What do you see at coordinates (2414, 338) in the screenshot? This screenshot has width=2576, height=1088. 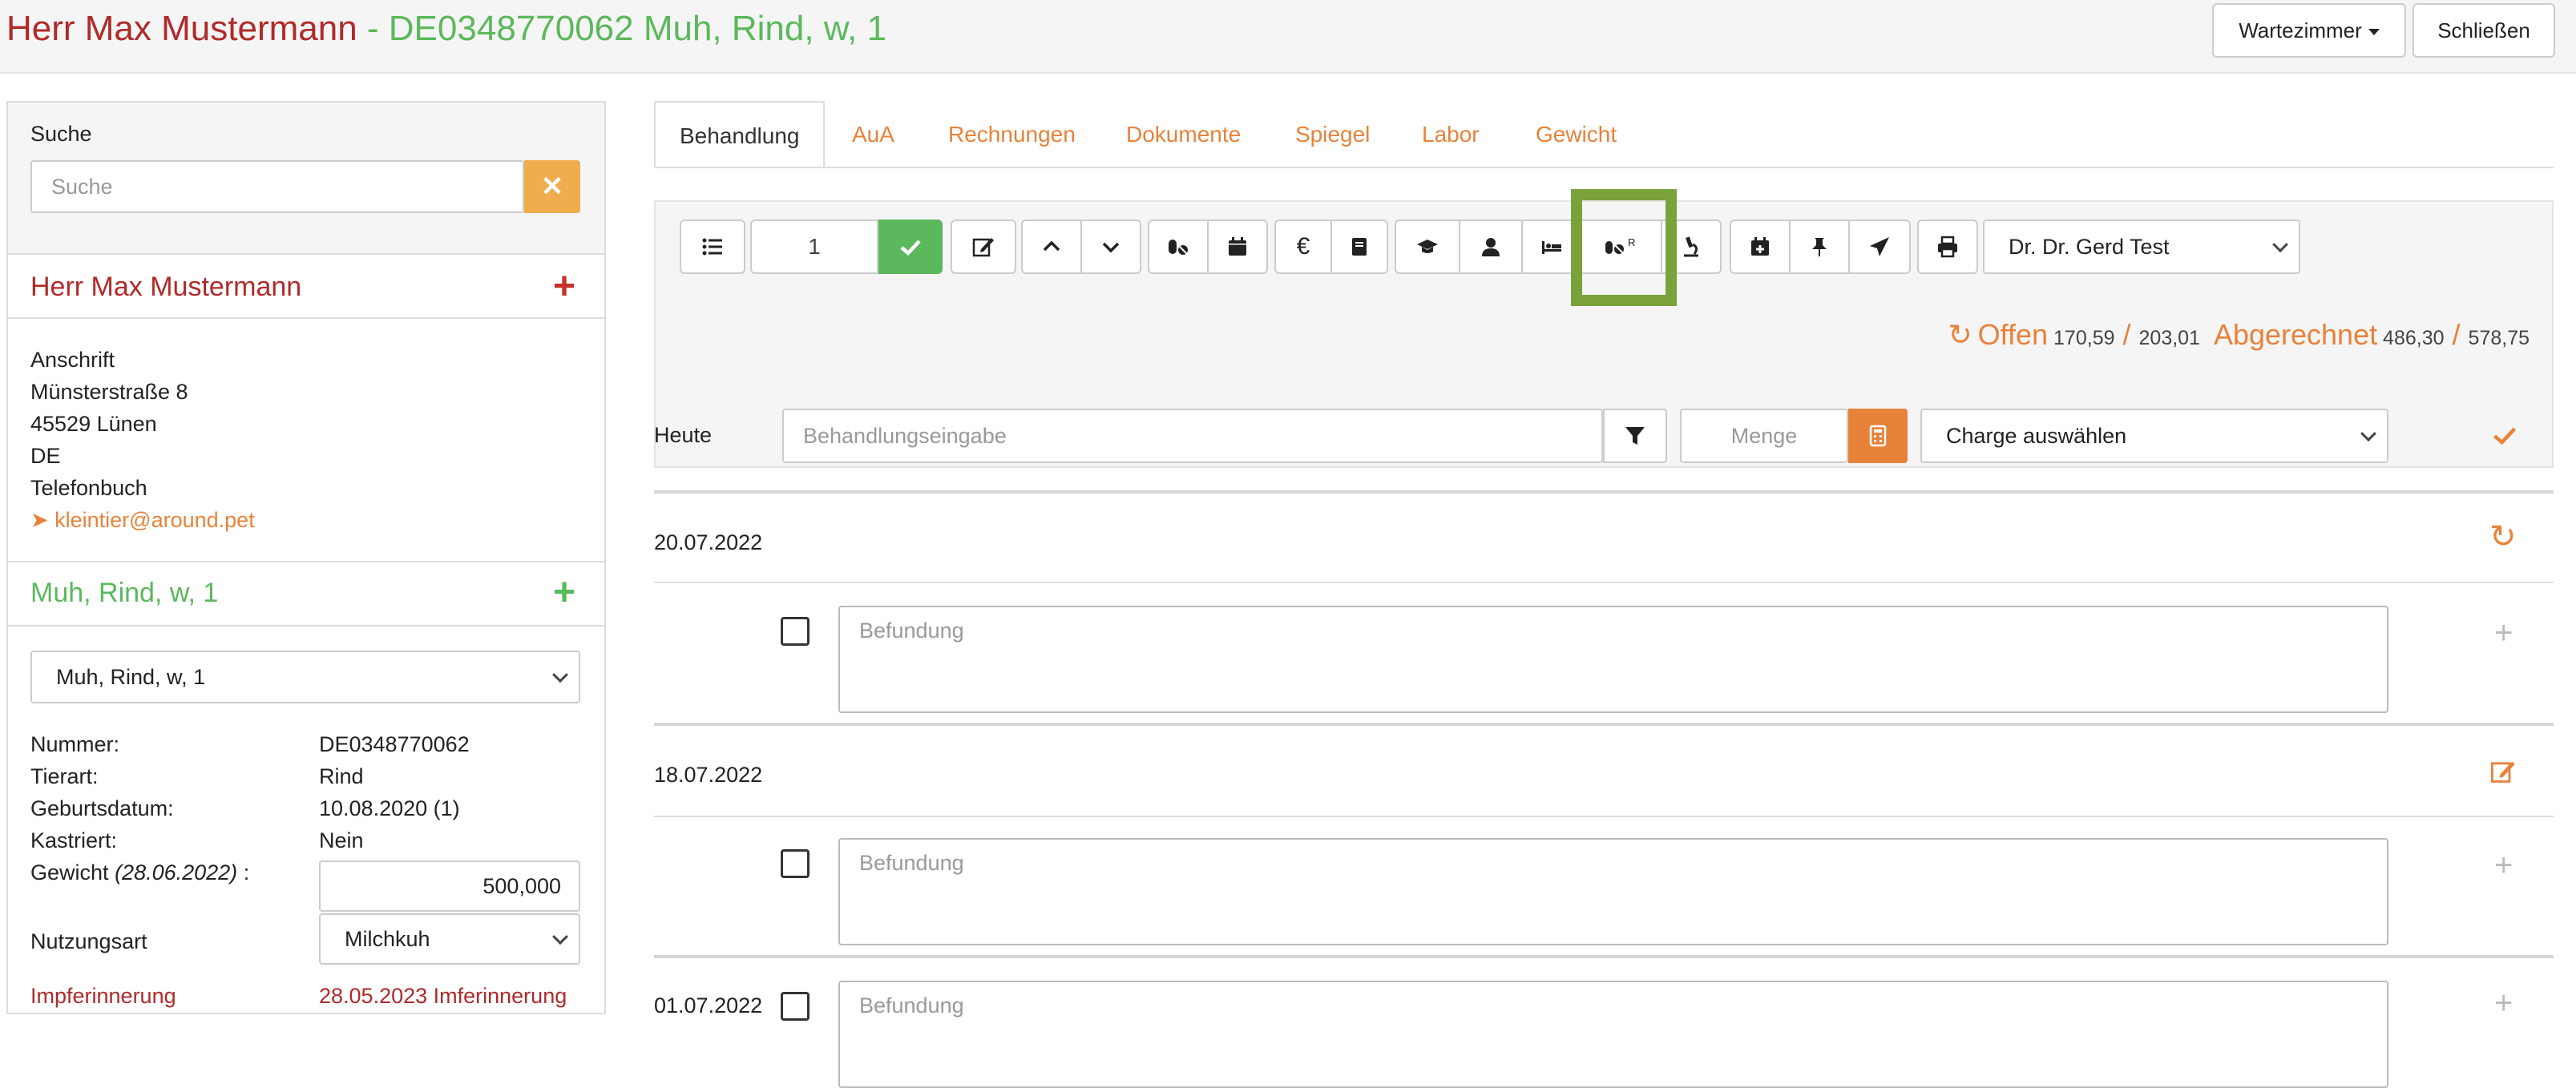 I see `abgerechnet-value-1: 486,30` at bounding box center [2414, 338].